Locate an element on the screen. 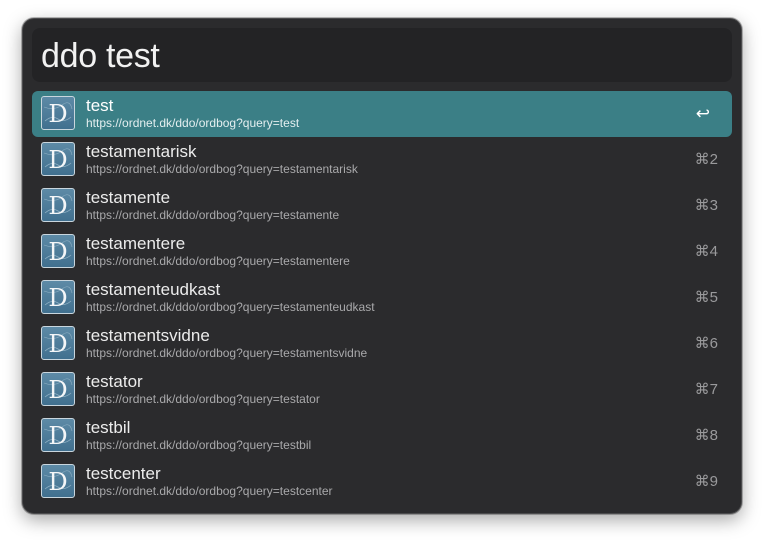  shortcut-hint: ⌘6 is located at coordinates (706, 343).